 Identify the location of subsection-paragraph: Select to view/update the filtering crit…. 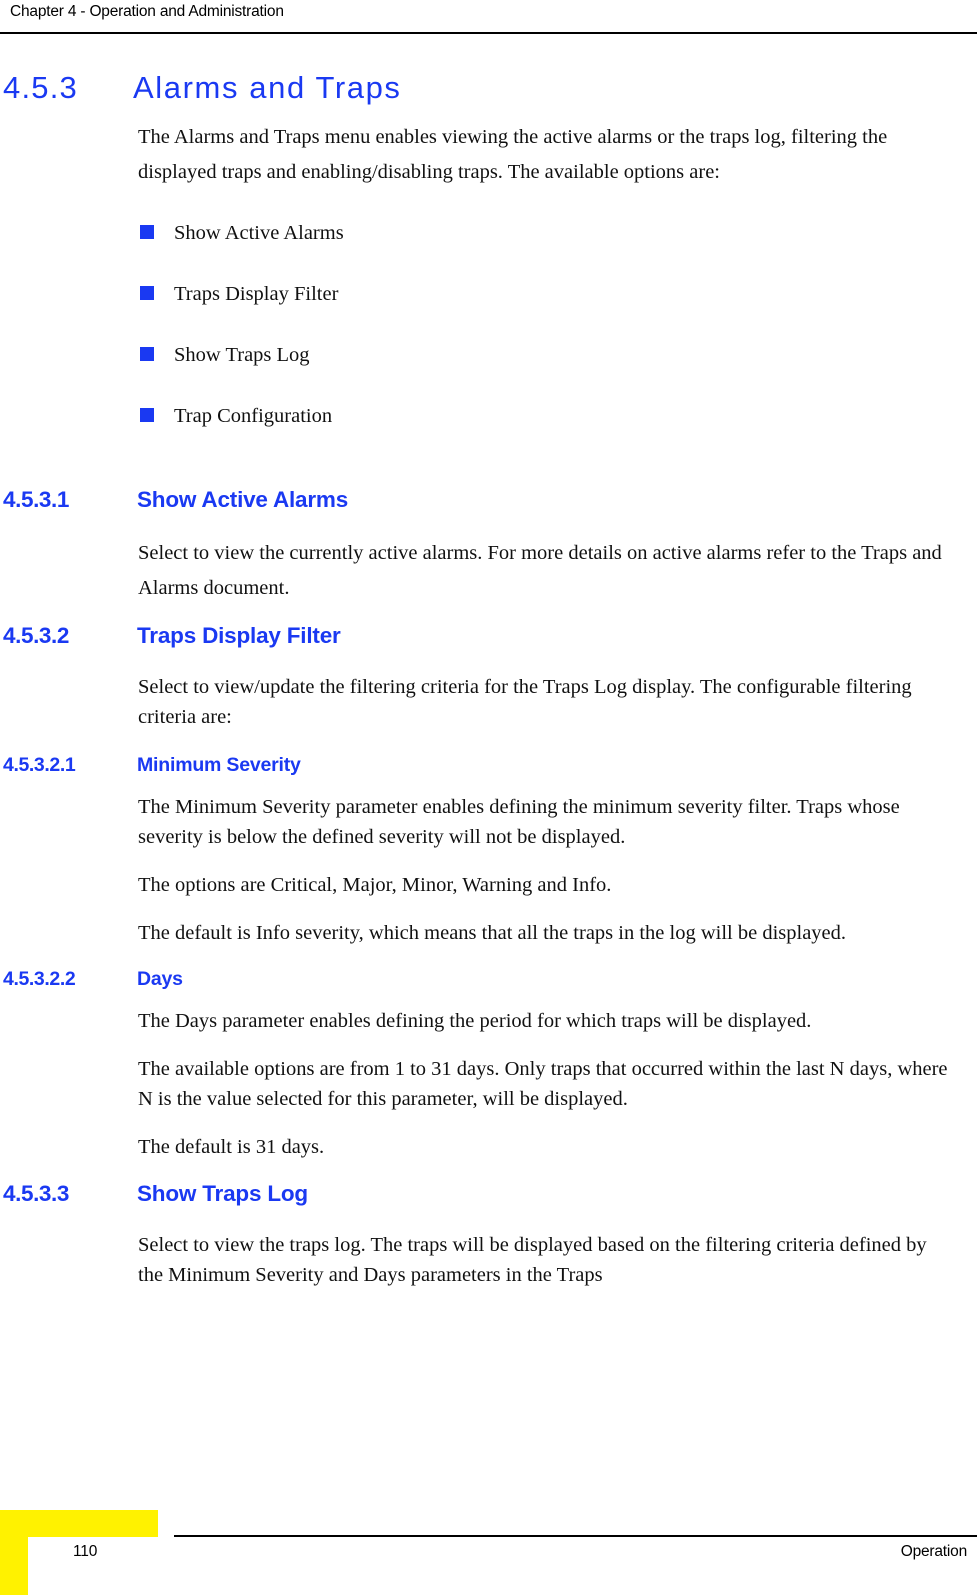
(525, 702).